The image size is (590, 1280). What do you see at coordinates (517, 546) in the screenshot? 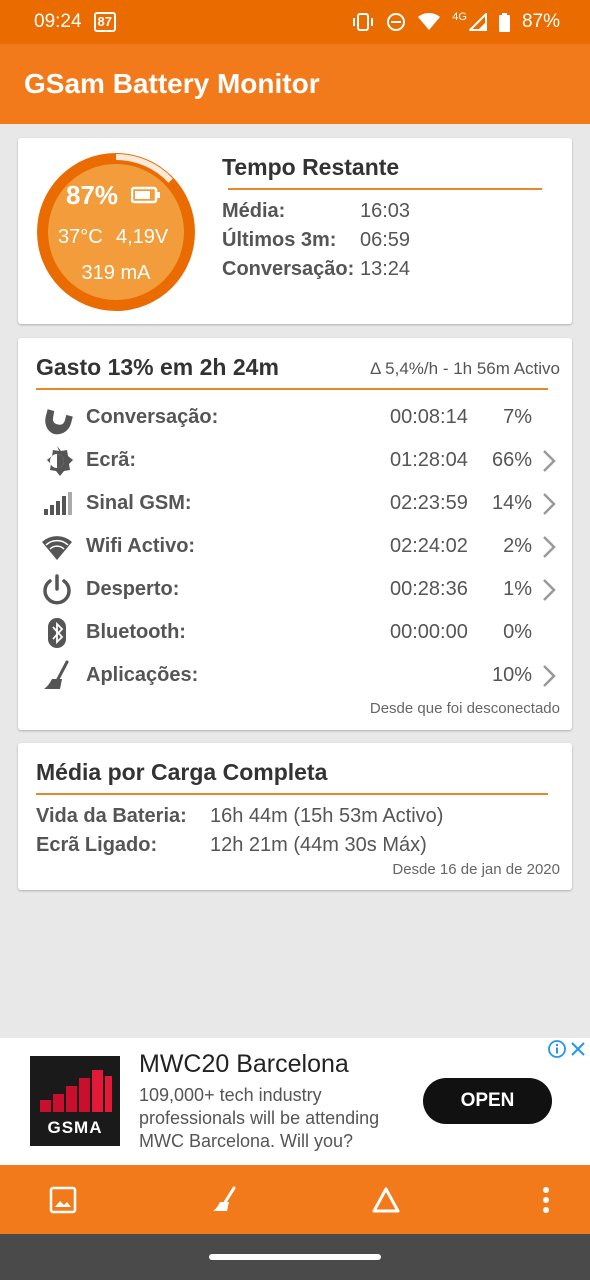
I see `usage-percent: 2%` at bounding box center [517, 546].